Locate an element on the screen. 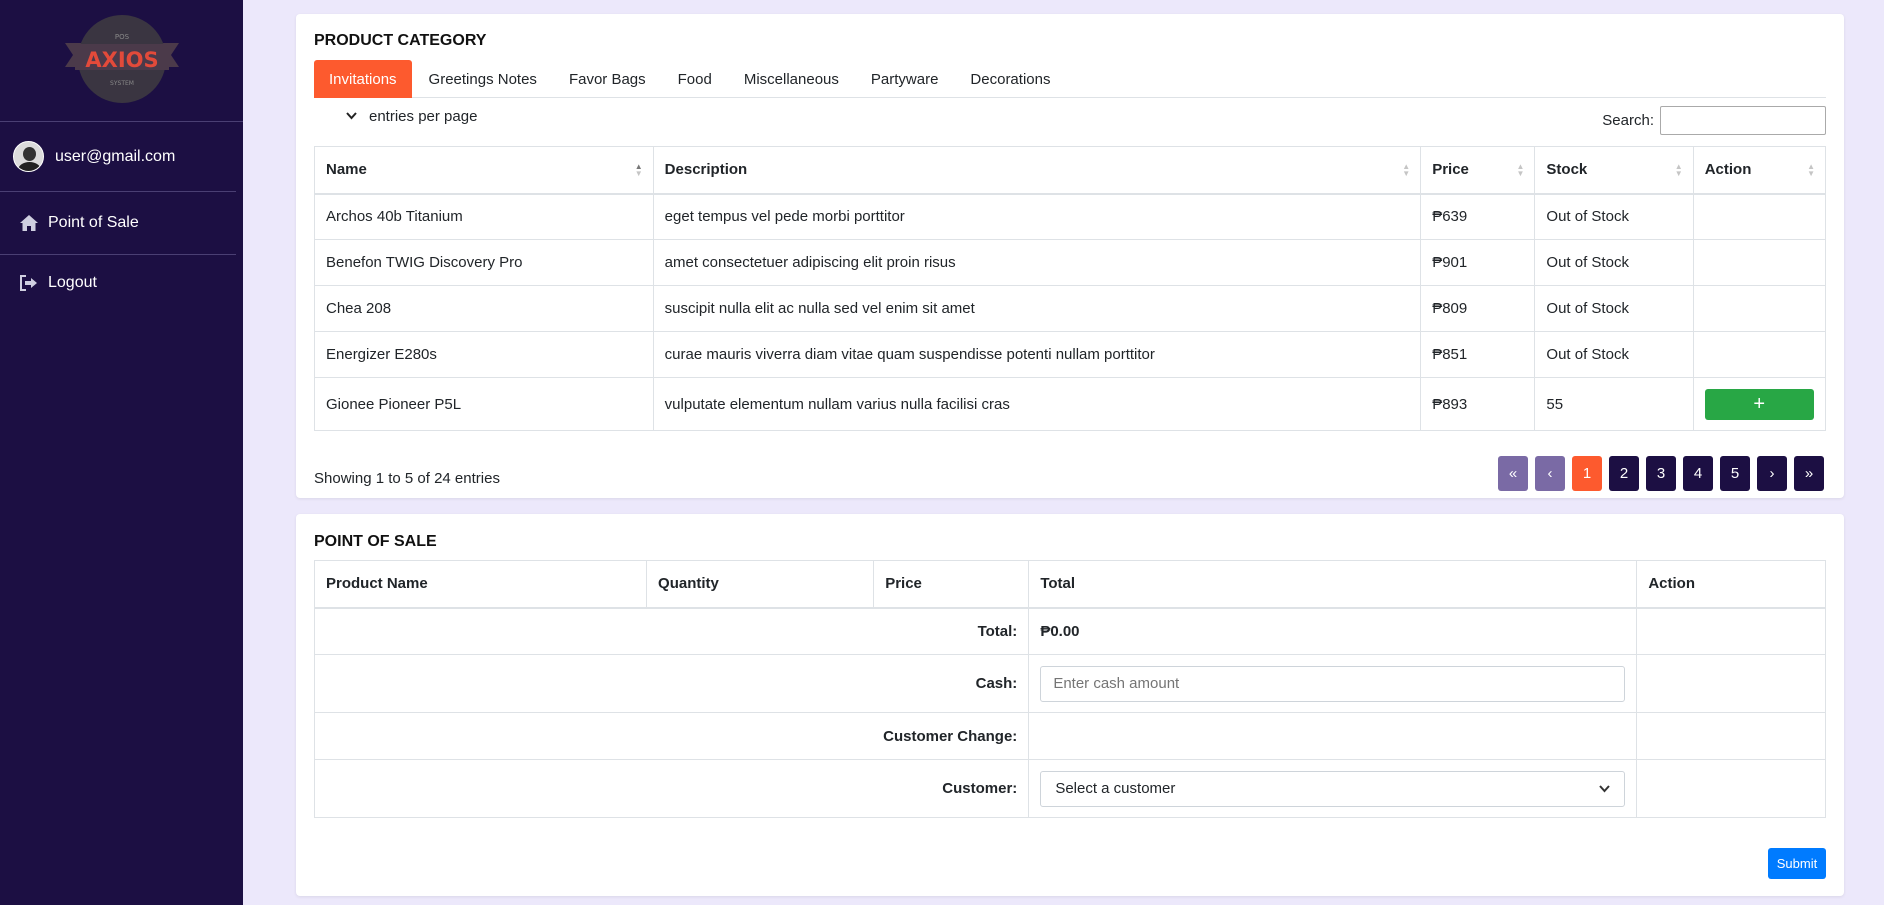 The image size is (1884, 905). logo-area: POS AXIOS SYSTEM is located at coordinates (121, 61).